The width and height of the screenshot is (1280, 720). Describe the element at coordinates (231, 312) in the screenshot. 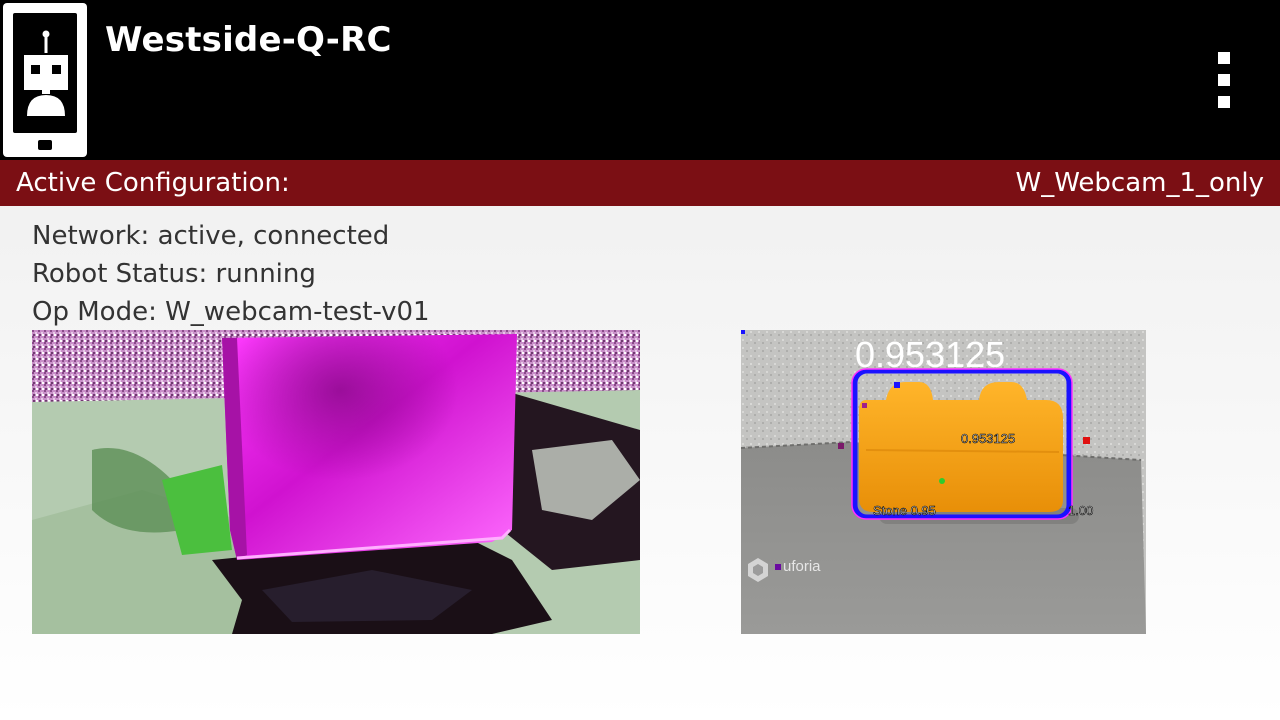

I see `op-mode-status: Op Mode: W_webcam-test-v01` at that location.